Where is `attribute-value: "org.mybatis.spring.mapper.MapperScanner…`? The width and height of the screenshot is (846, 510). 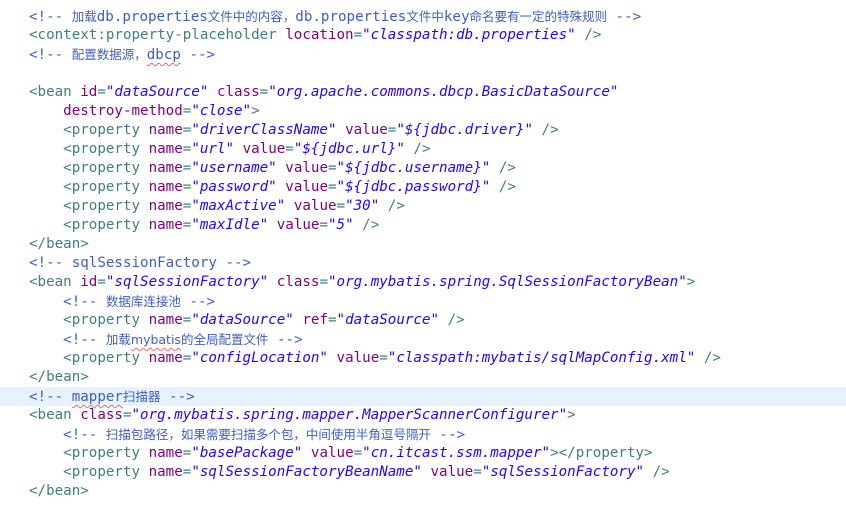 attribute-value: "org.mybatis.spring.mapper.MapperScanner… is located at coordinates (349, 415).